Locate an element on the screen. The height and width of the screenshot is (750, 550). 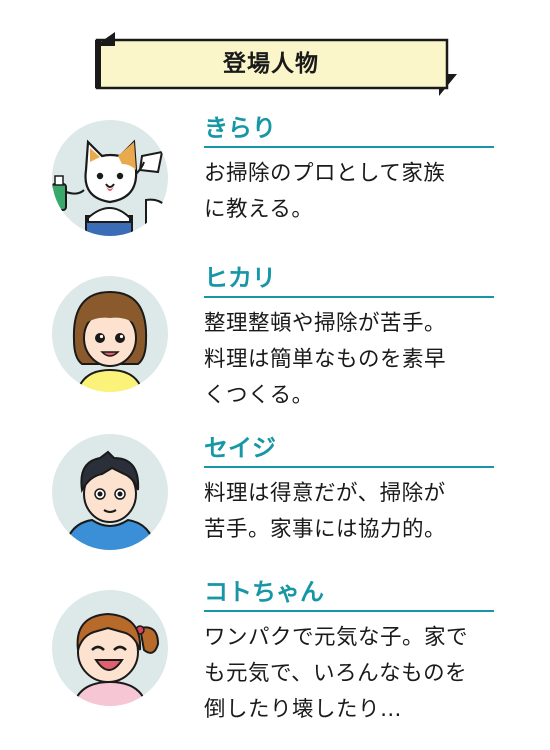
character-name: きらり is located at coordinates (349, 130).